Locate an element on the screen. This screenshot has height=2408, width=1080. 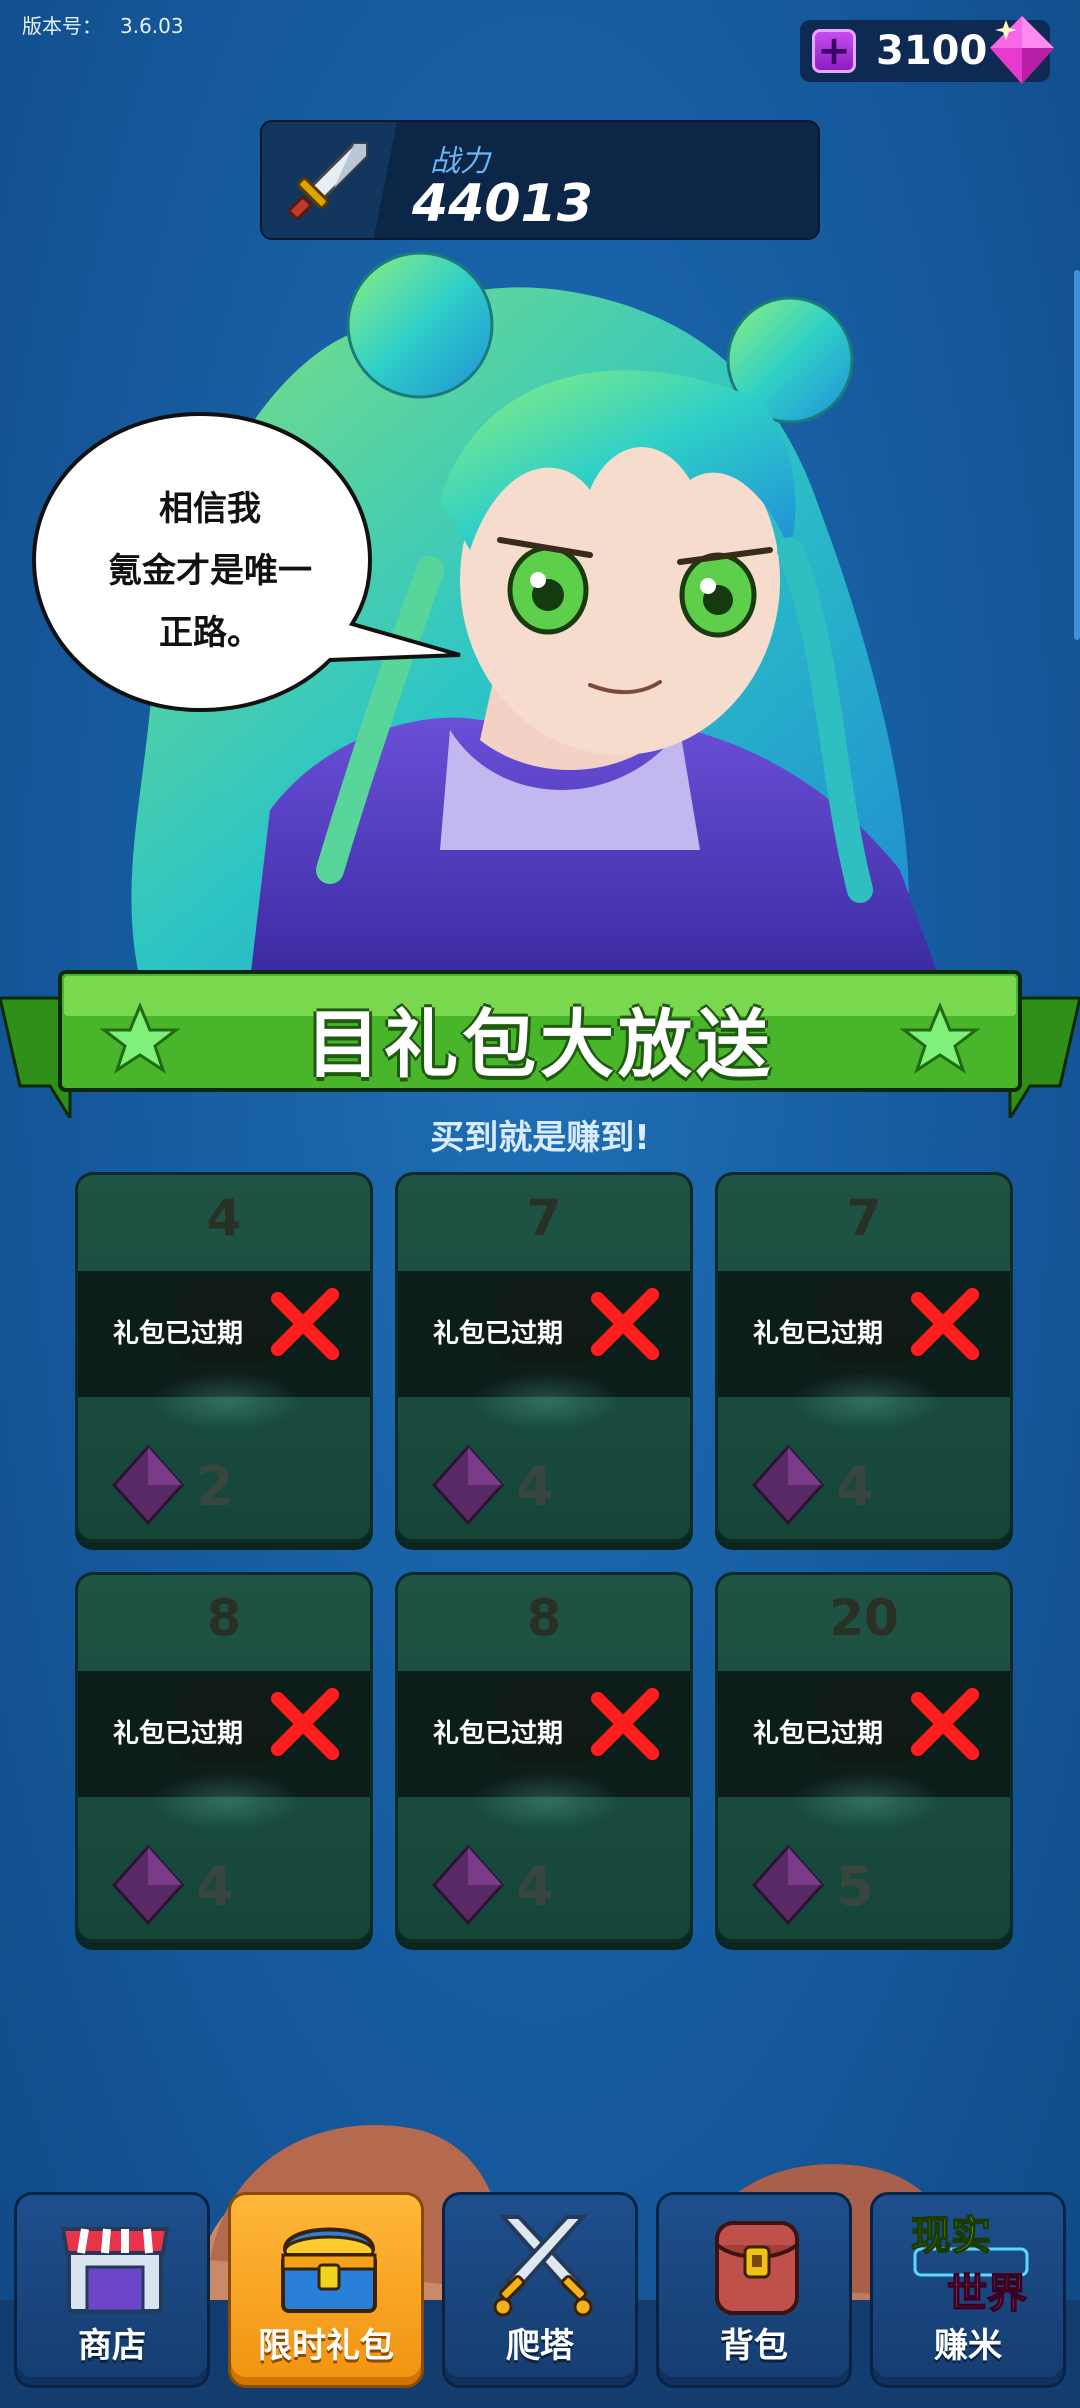
treasure-chest-icon is located at coordinates (329, 2270).